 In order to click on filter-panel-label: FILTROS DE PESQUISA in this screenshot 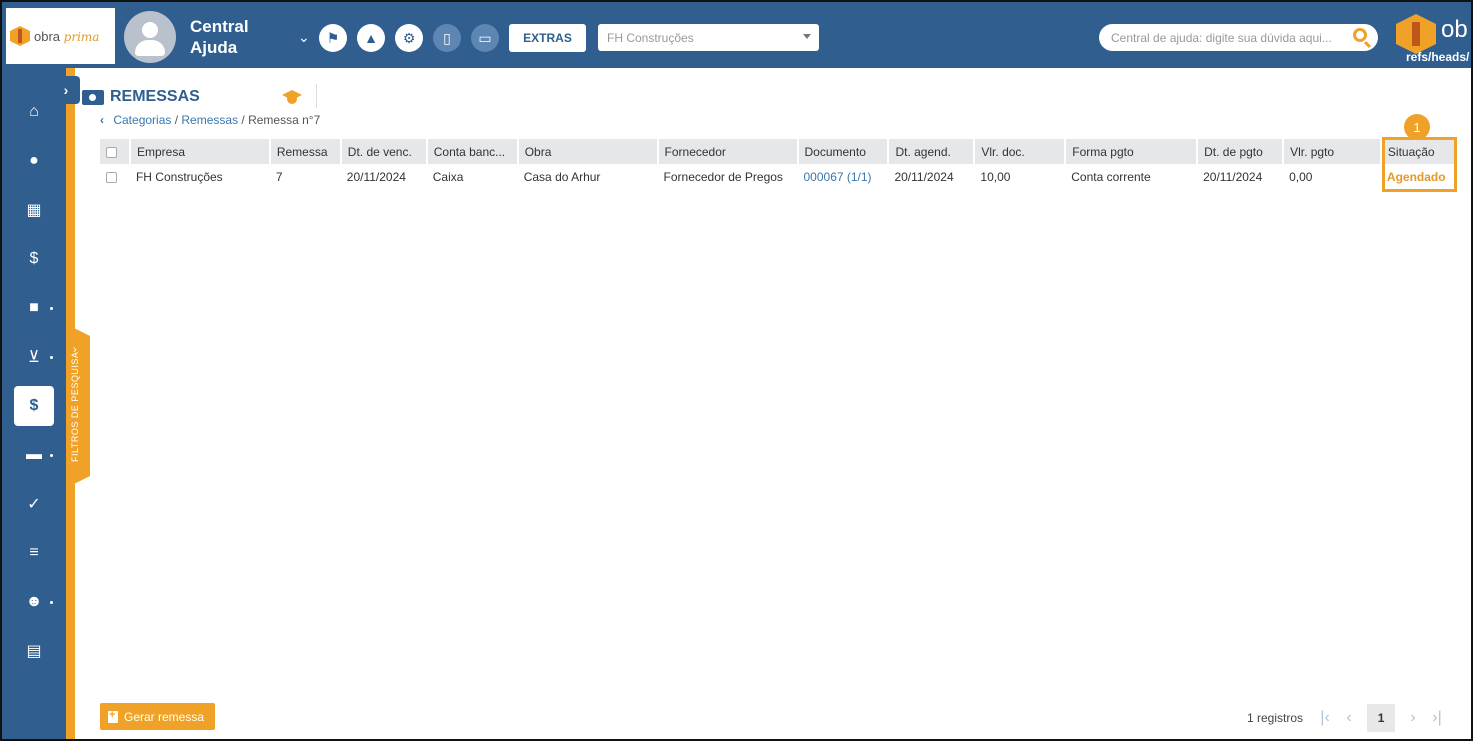, I will do `click(75, 407)`.